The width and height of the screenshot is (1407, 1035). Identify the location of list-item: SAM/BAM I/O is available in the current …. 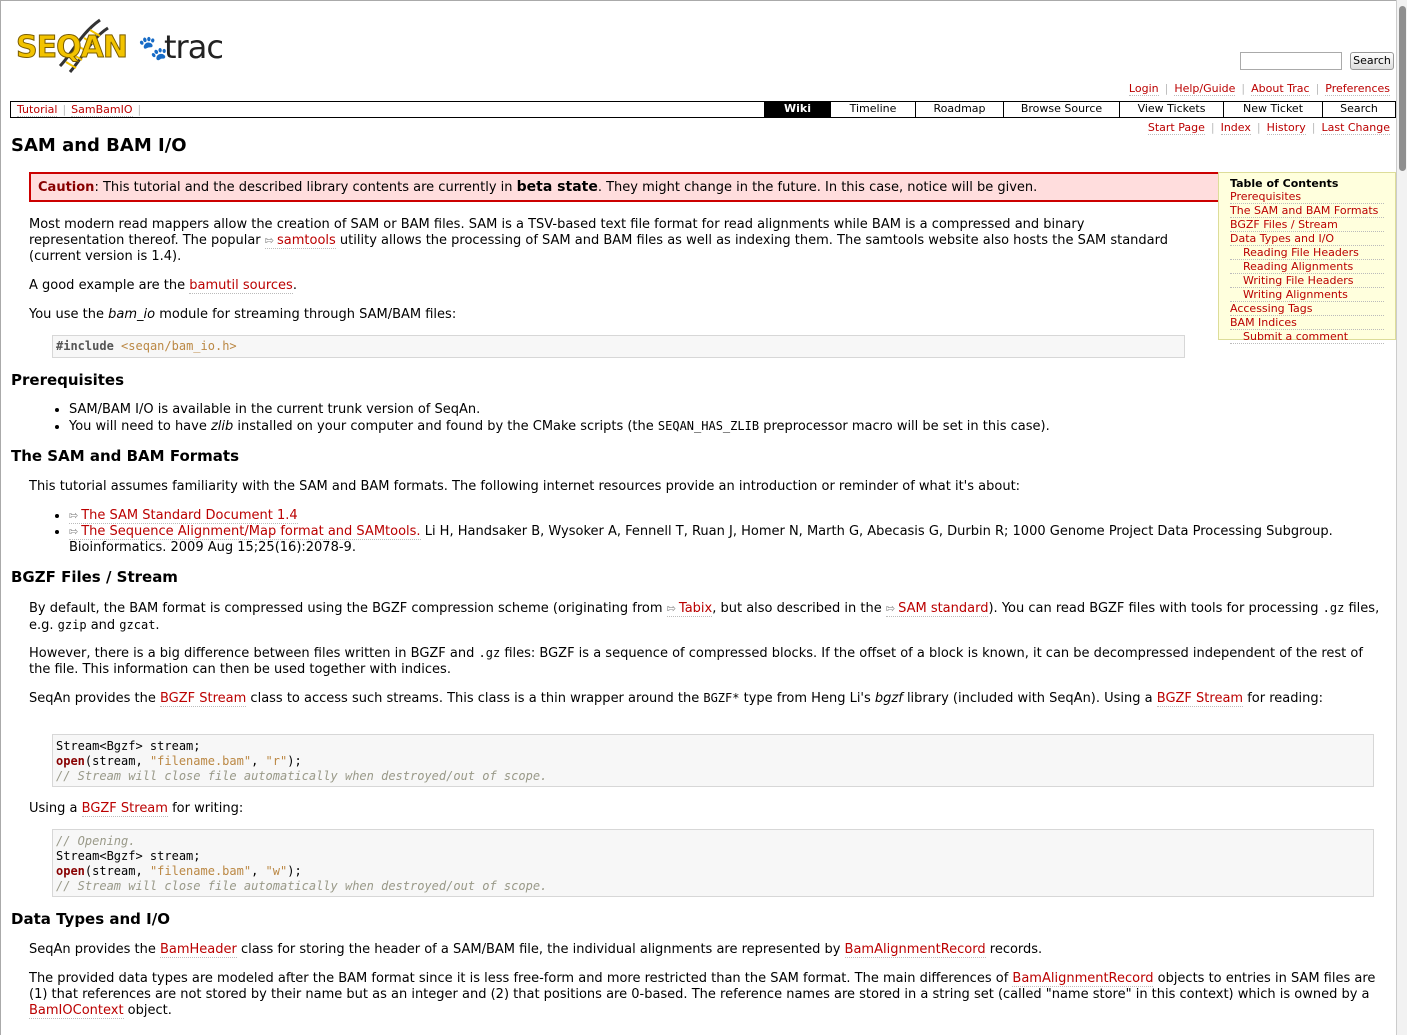
(559, 410).